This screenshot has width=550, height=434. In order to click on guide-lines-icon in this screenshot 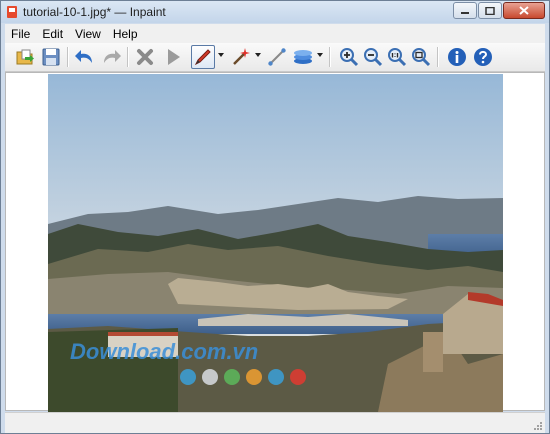, I will do `click(277, 57)`.